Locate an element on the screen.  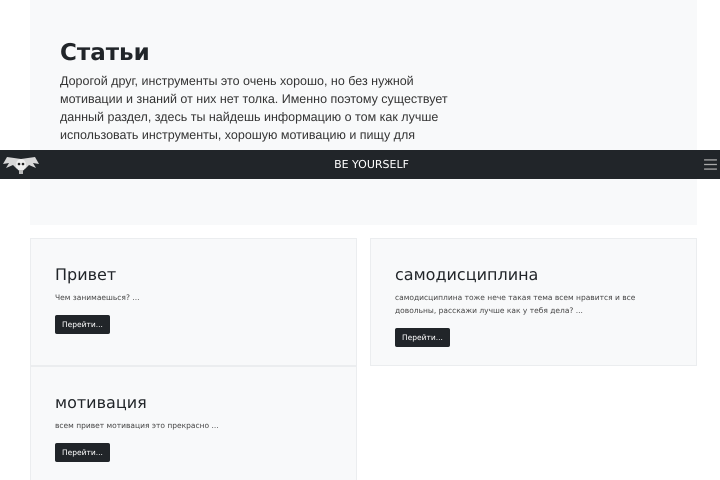
winged-skull-icon is located at coordinates (21, 164).